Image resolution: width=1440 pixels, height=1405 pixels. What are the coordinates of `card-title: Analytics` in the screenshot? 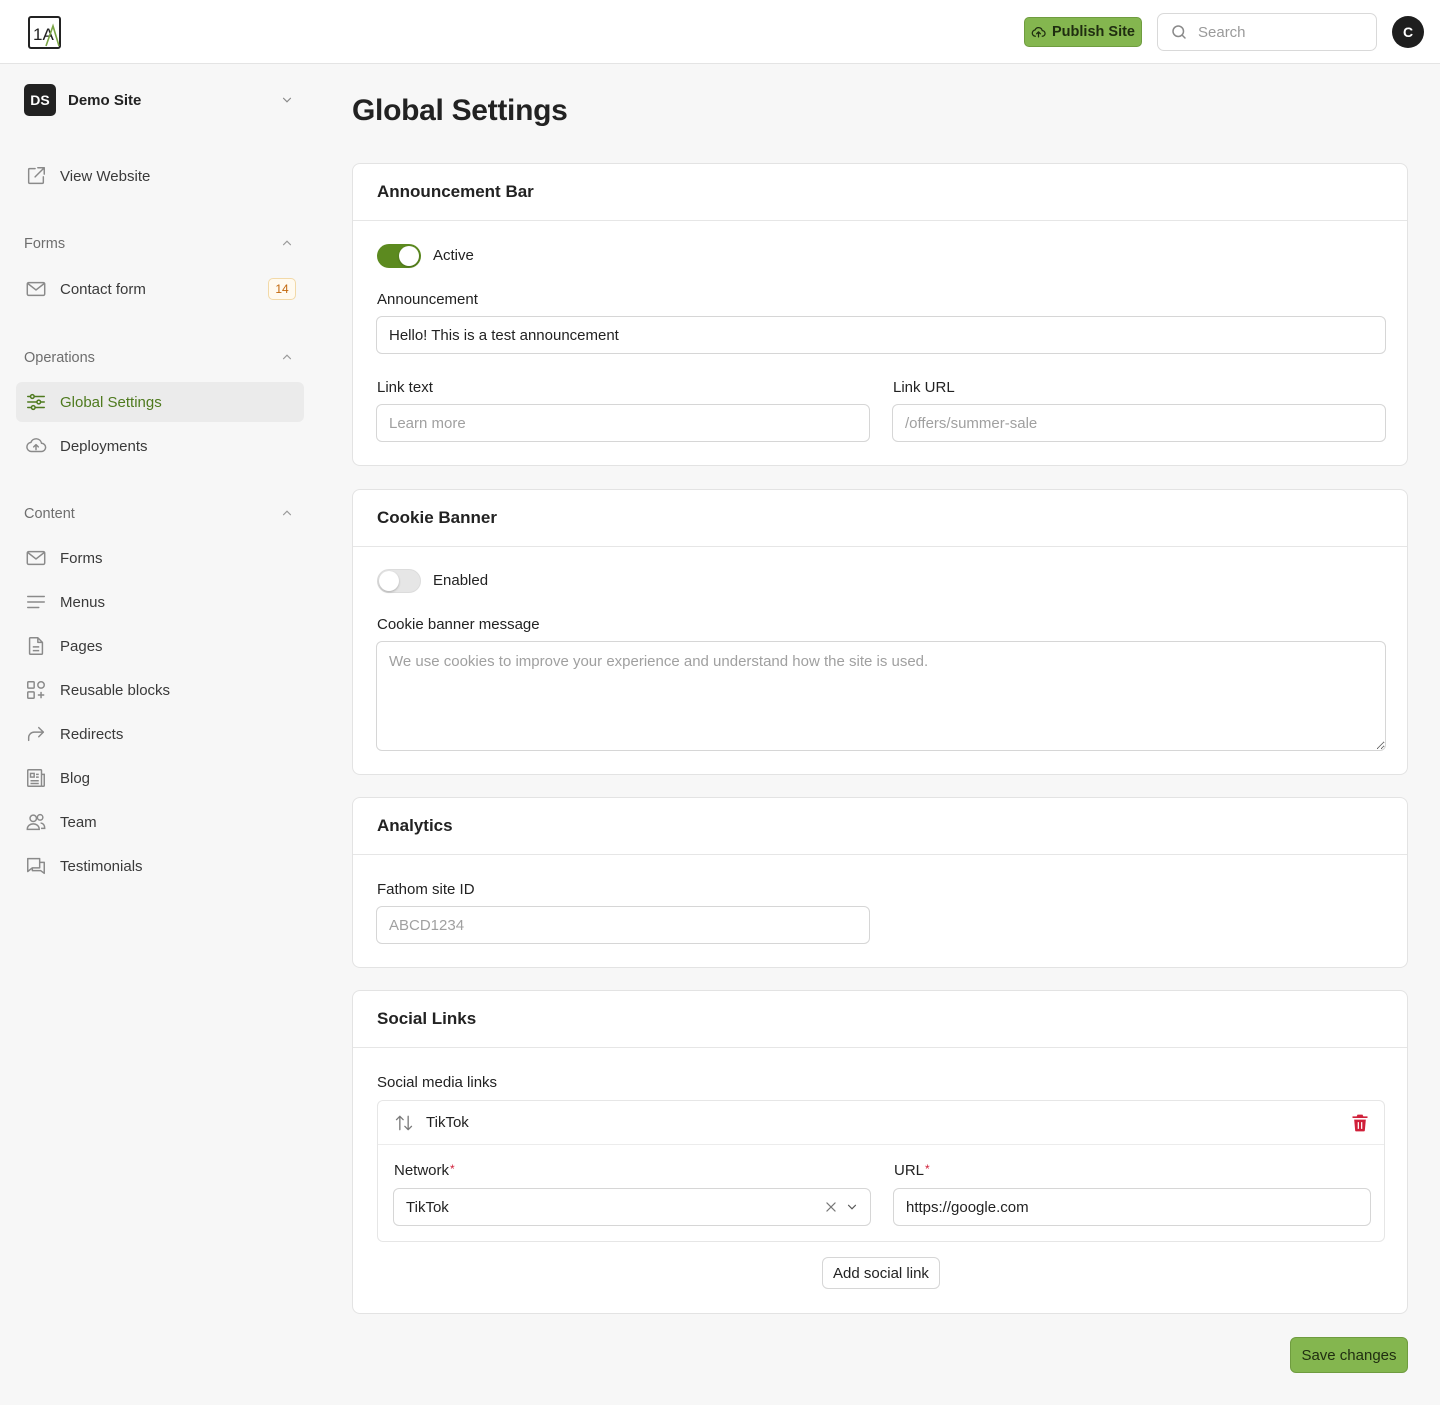 It's located at (880, 826).